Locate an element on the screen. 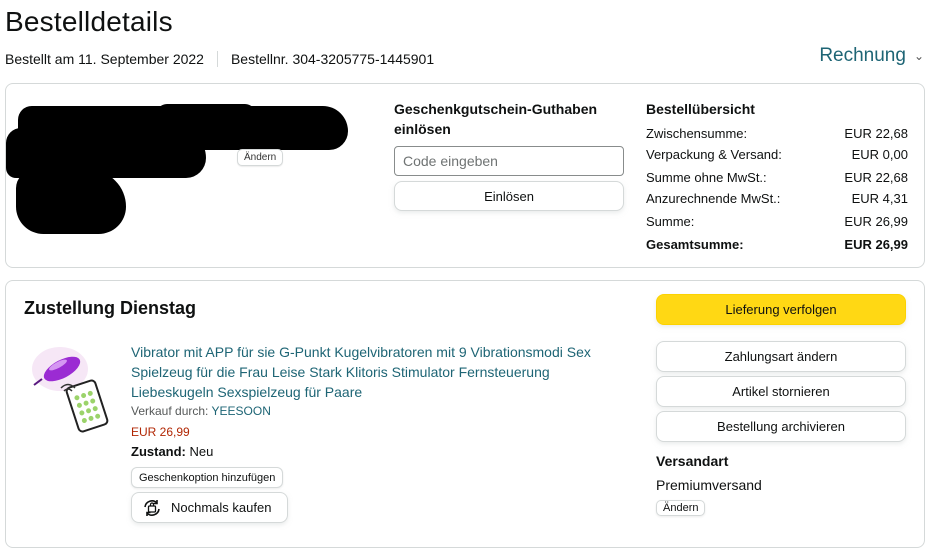 The height and width of the screenshot is (555, 928). summary-label: Verpackung & Versand: is located at coordinates (714, 154).